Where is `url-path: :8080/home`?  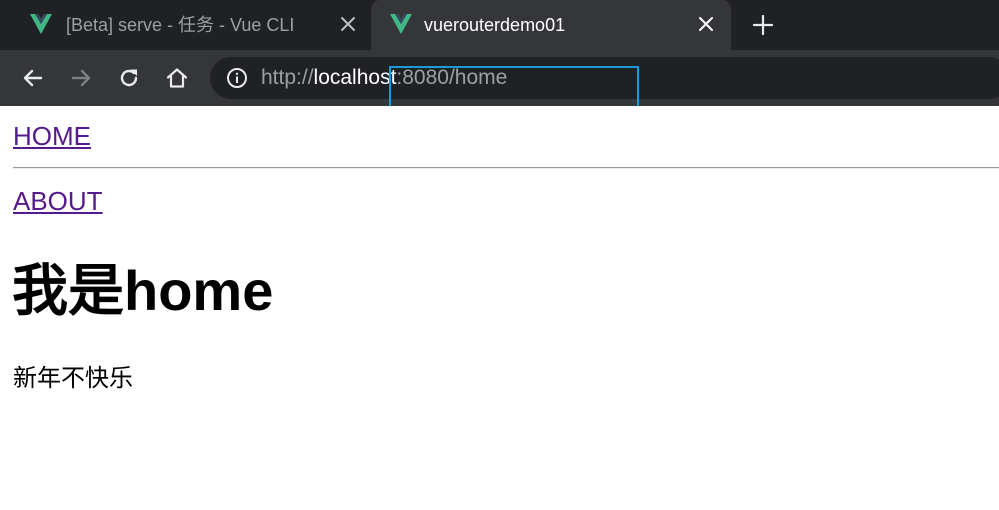
url-path: :8080/home is located at coordinates (452, 77).